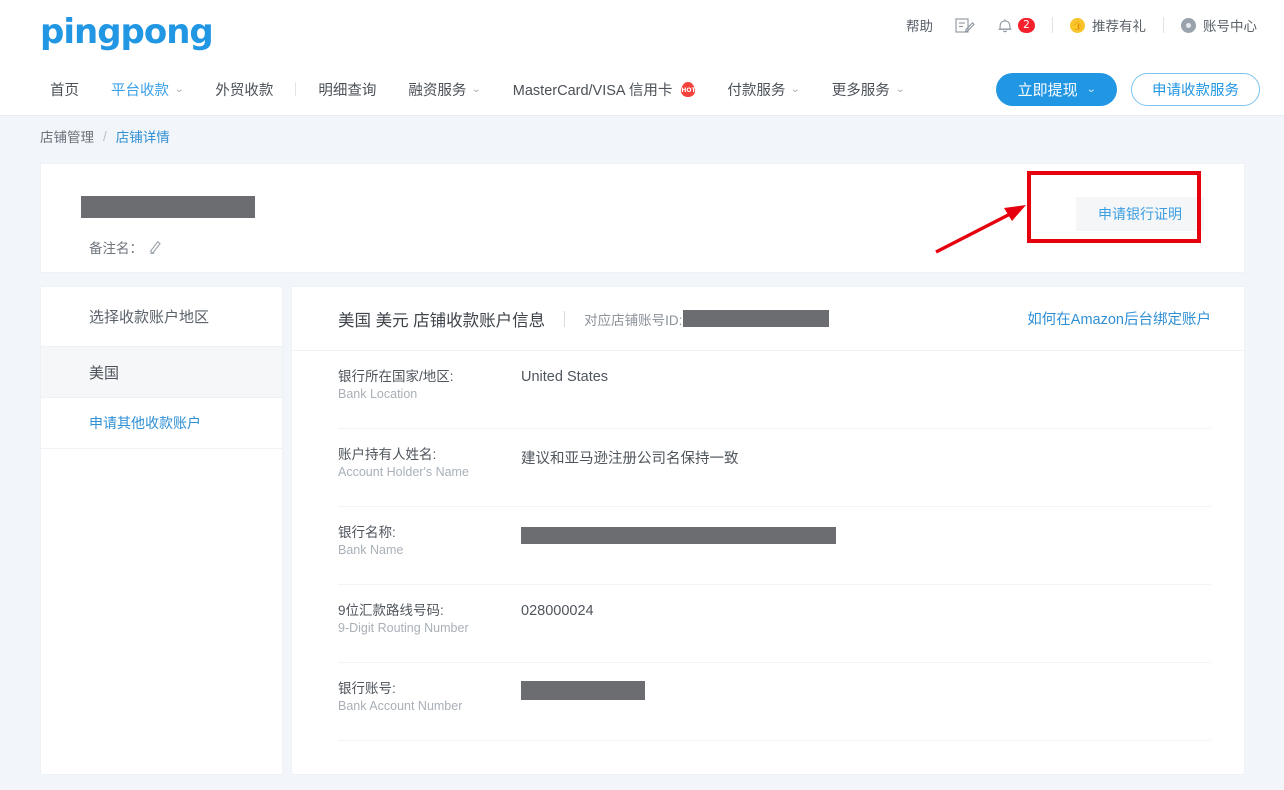 The width and height of the screenshot is (1284, 790). I want to click on field-label-cn: 9位汇款路线号码:, so click(391, 610).